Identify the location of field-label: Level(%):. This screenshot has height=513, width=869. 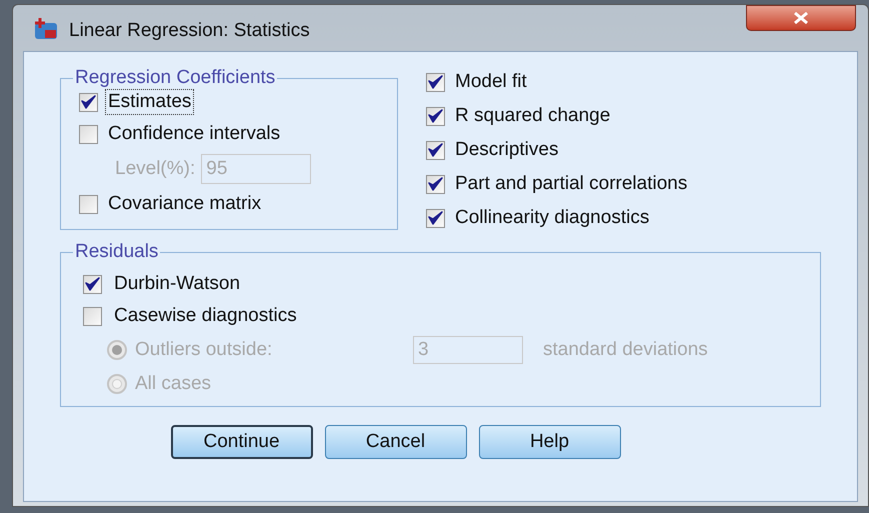
(155, 169).